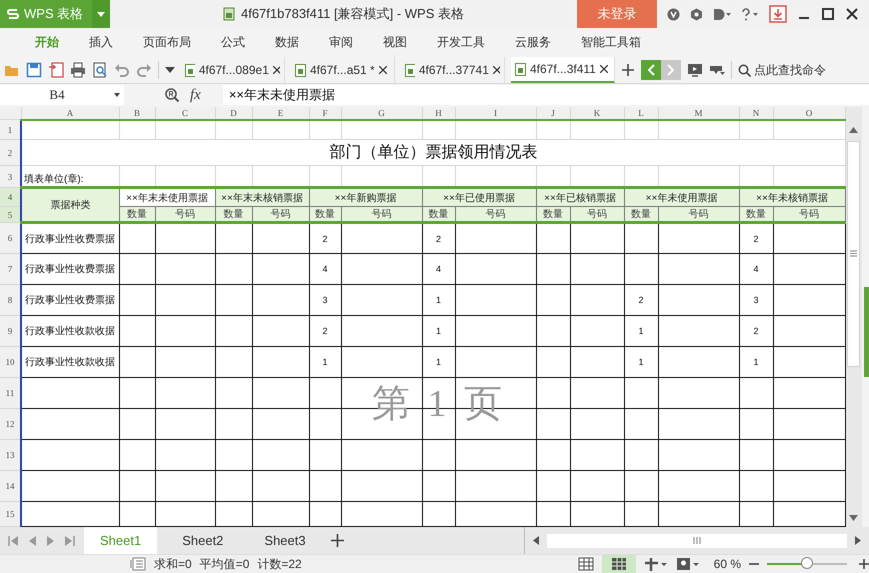  What do you see at coordinates (70, 331) in the screenshot?
I see `table-cell: 行政事业性收款收据` at bounding box center [70, 331].